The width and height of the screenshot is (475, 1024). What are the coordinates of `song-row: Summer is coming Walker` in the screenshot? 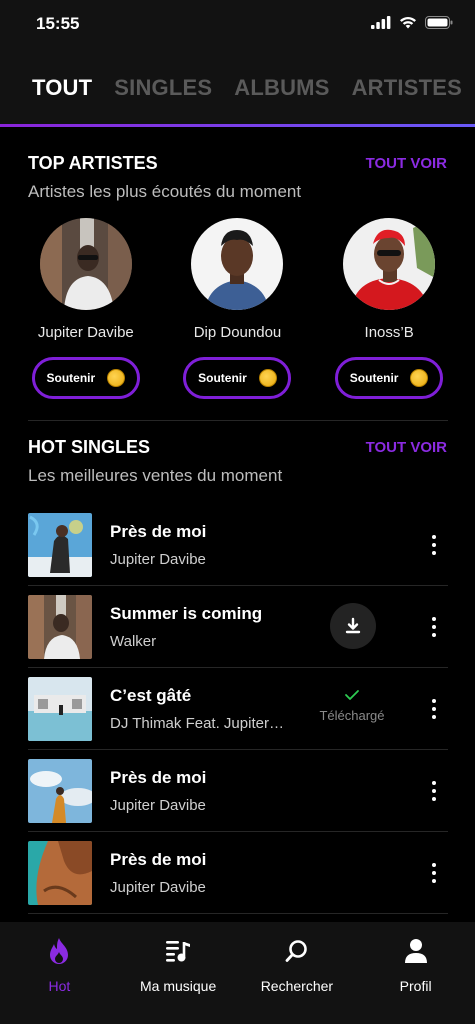 It's located at (238, 627).